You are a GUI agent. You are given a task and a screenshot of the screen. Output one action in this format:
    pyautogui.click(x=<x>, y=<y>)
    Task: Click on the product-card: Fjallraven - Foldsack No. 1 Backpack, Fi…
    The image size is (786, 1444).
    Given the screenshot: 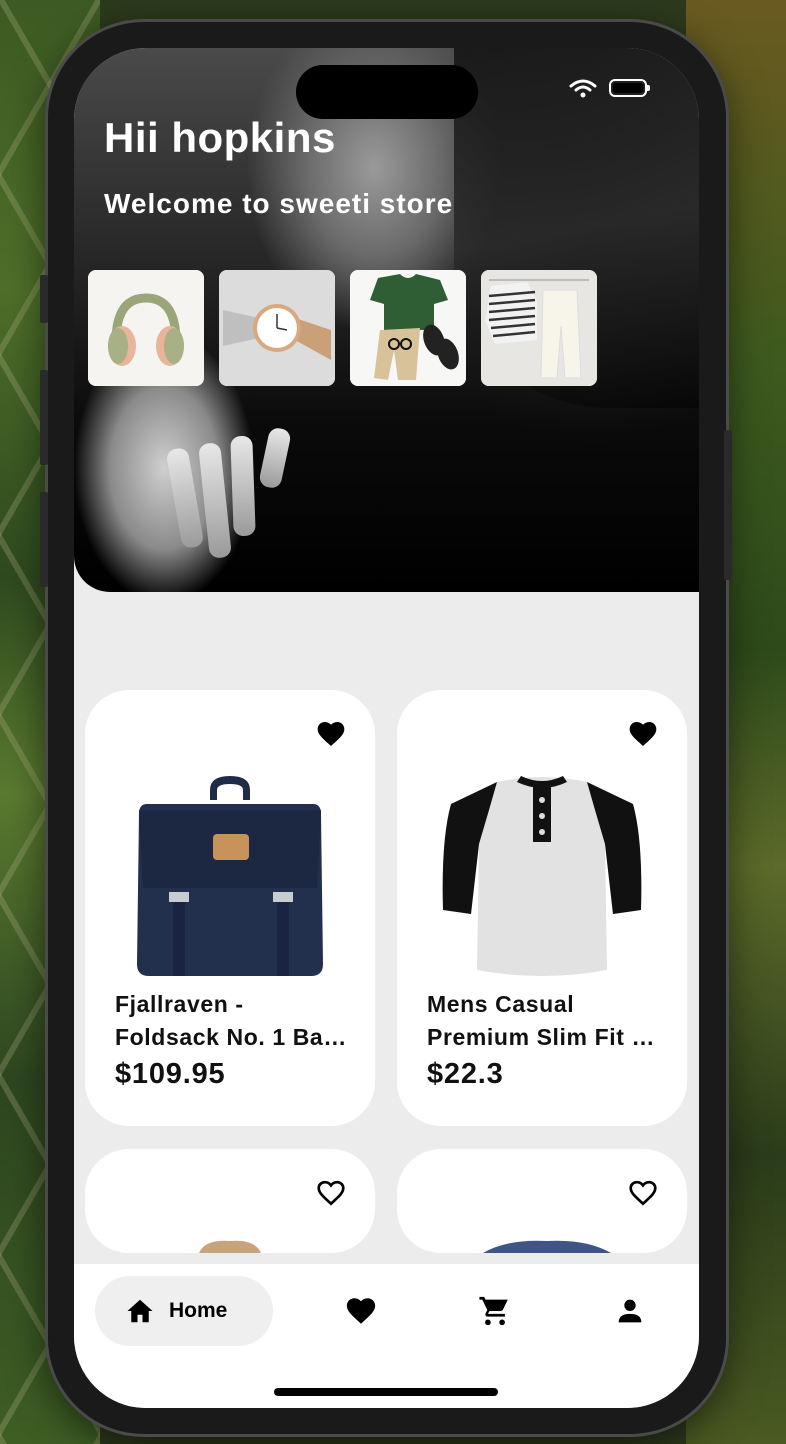 What is the action you would take?
    pyautogui.click(x=230, y=908)
    